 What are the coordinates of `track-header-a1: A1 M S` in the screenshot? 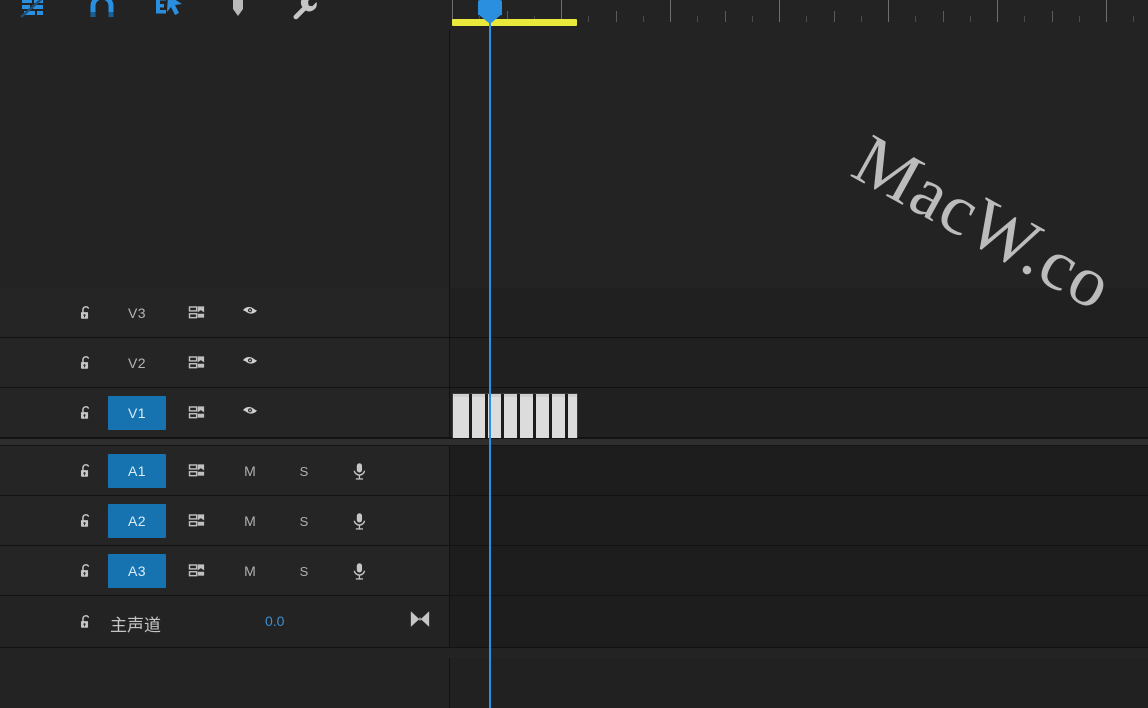 It's located at (224, 471).